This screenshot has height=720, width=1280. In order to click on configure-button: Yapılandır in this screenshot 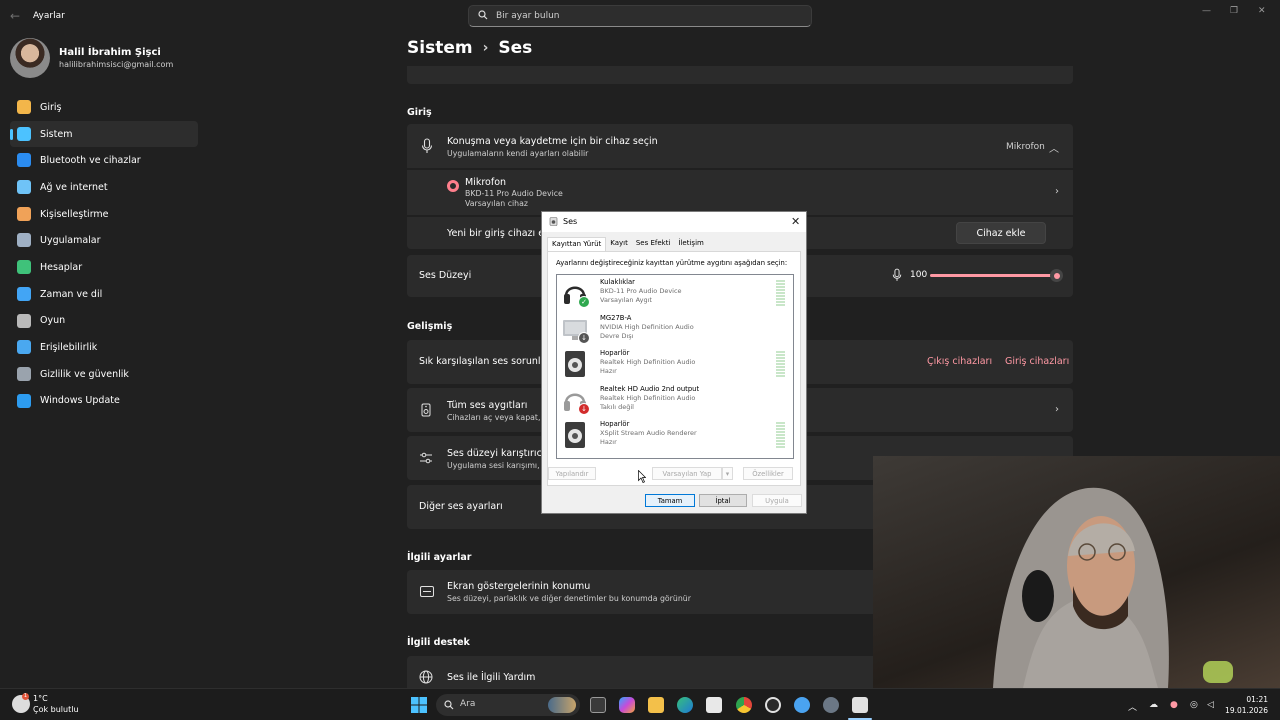, I will do `click(572, 473)`.